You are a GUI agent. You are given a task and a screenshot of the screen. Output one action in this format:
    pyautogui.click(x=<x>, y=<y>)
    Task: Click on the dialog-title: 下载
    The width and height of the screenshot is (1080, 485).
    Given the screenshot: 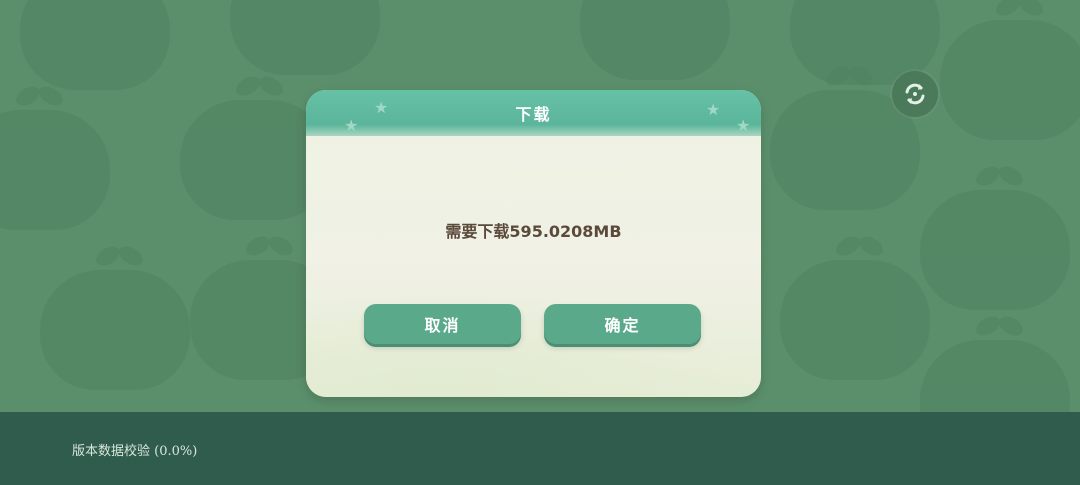 What is the action you would take?
    pyautogui.click(x=533, y=114)
    